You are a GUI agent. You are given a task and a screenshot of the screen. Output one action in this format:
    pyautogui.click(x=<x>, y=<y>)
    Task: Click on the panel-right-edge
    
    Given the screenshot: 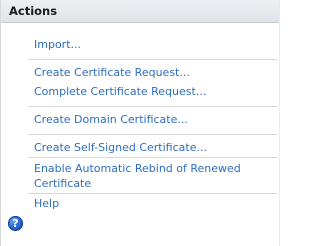 What is the action you would take?
    pyautogui.click(x=279, y=123)
    